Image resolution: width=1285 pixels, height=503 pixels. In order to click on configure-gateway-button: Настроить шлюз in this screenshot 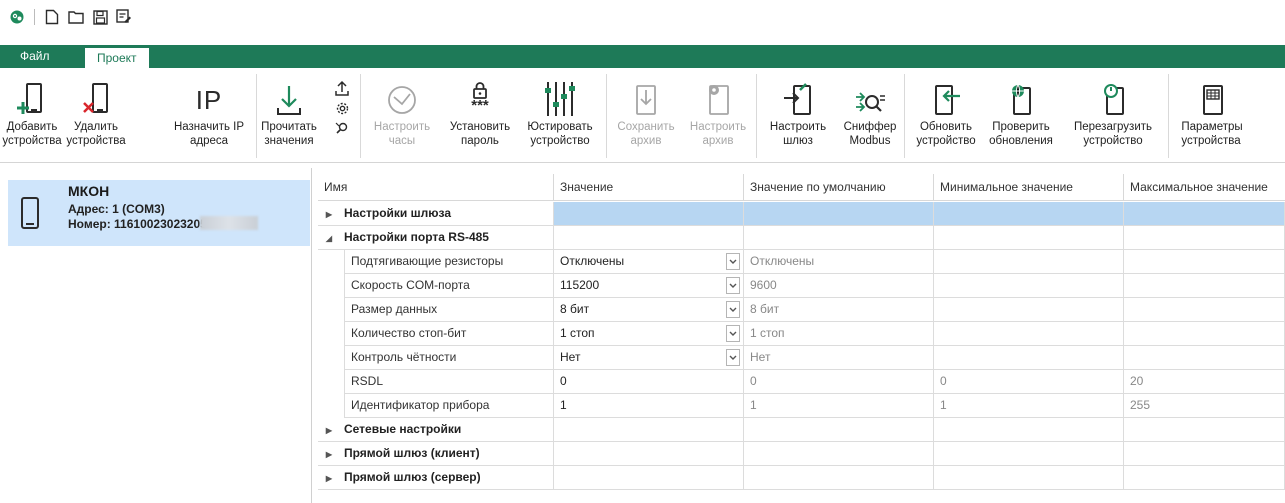, I will do `click(798, 112)`.